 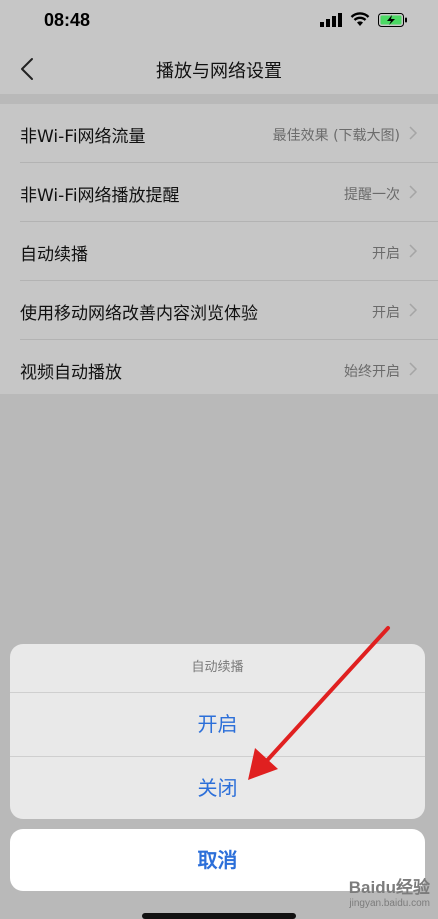 What do you see at coordinates (389, 887) in the screenshot?
I see `watermark-logo: Baidu经验` at bounding box center [389, 887].